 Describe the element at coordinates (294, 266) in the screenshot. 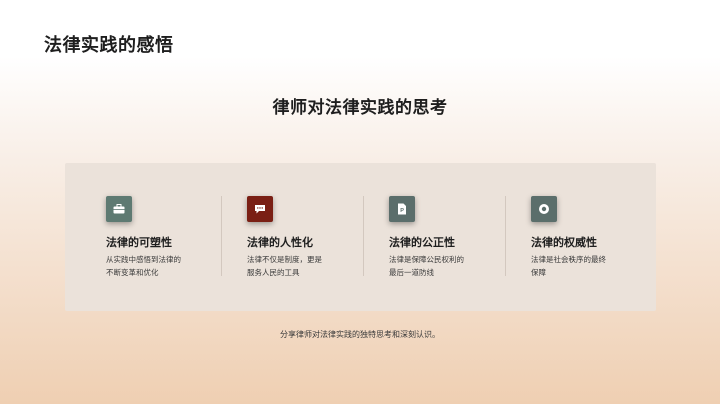

I see `card-description: 法律不仅是制度，更是 服务人民的工具` at that location.